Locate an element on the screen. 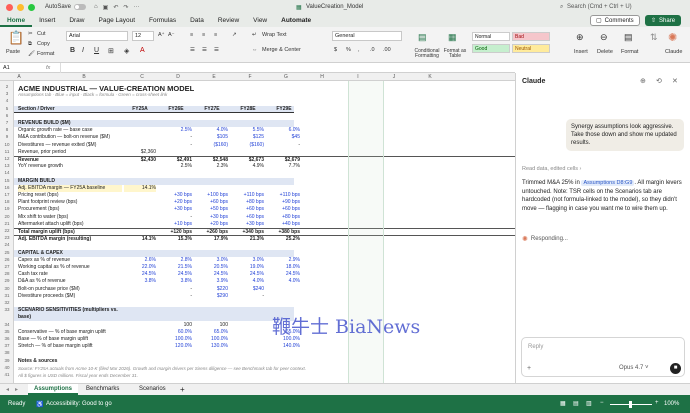 The image size is (690, 413). delete-cells-icon: ⊖ is located at coordinates (604, 37).